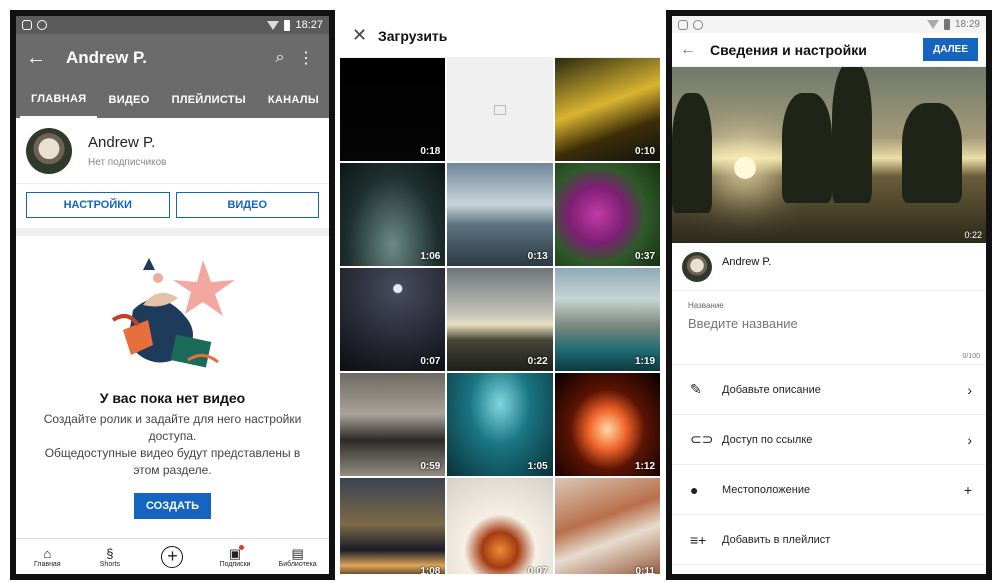  What do you see at coordinates (607, 526) in the screenshot?
I see `video-thumbnail: 0:11` at bounding box center [607, 526].